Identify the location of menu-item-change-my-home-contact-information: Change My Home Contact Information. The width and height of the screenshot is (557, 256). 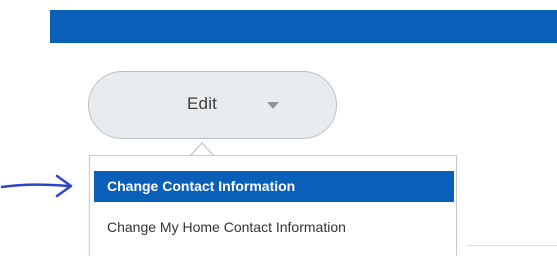
(274, 227).